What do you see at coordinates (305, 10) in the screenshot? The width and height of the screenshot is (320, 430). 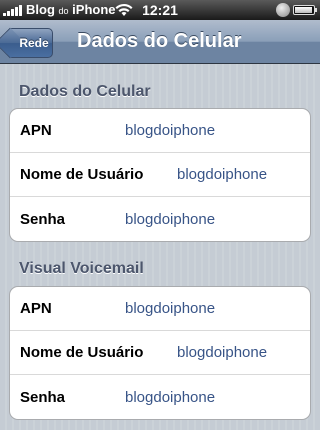 I see `battery-icon` at bounding box center [305, 10].